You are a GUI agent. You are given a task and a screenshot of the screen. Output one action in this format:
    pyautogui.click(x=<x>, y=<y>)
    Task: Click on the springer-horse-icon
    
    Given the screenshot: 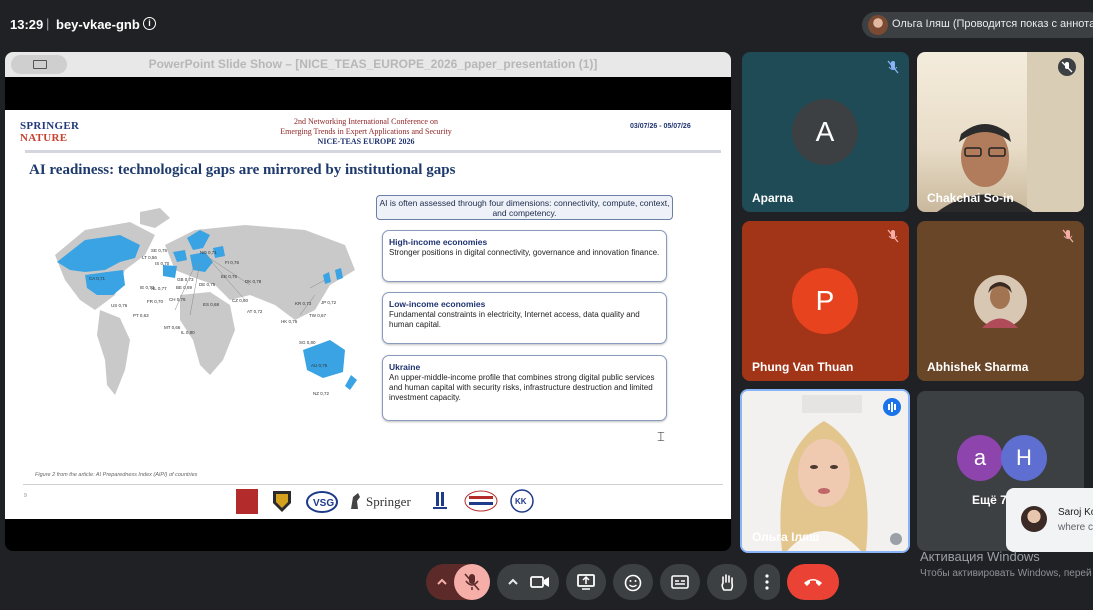 What is the action you would take?
    pyautogui.click(x=355, y=501)
    